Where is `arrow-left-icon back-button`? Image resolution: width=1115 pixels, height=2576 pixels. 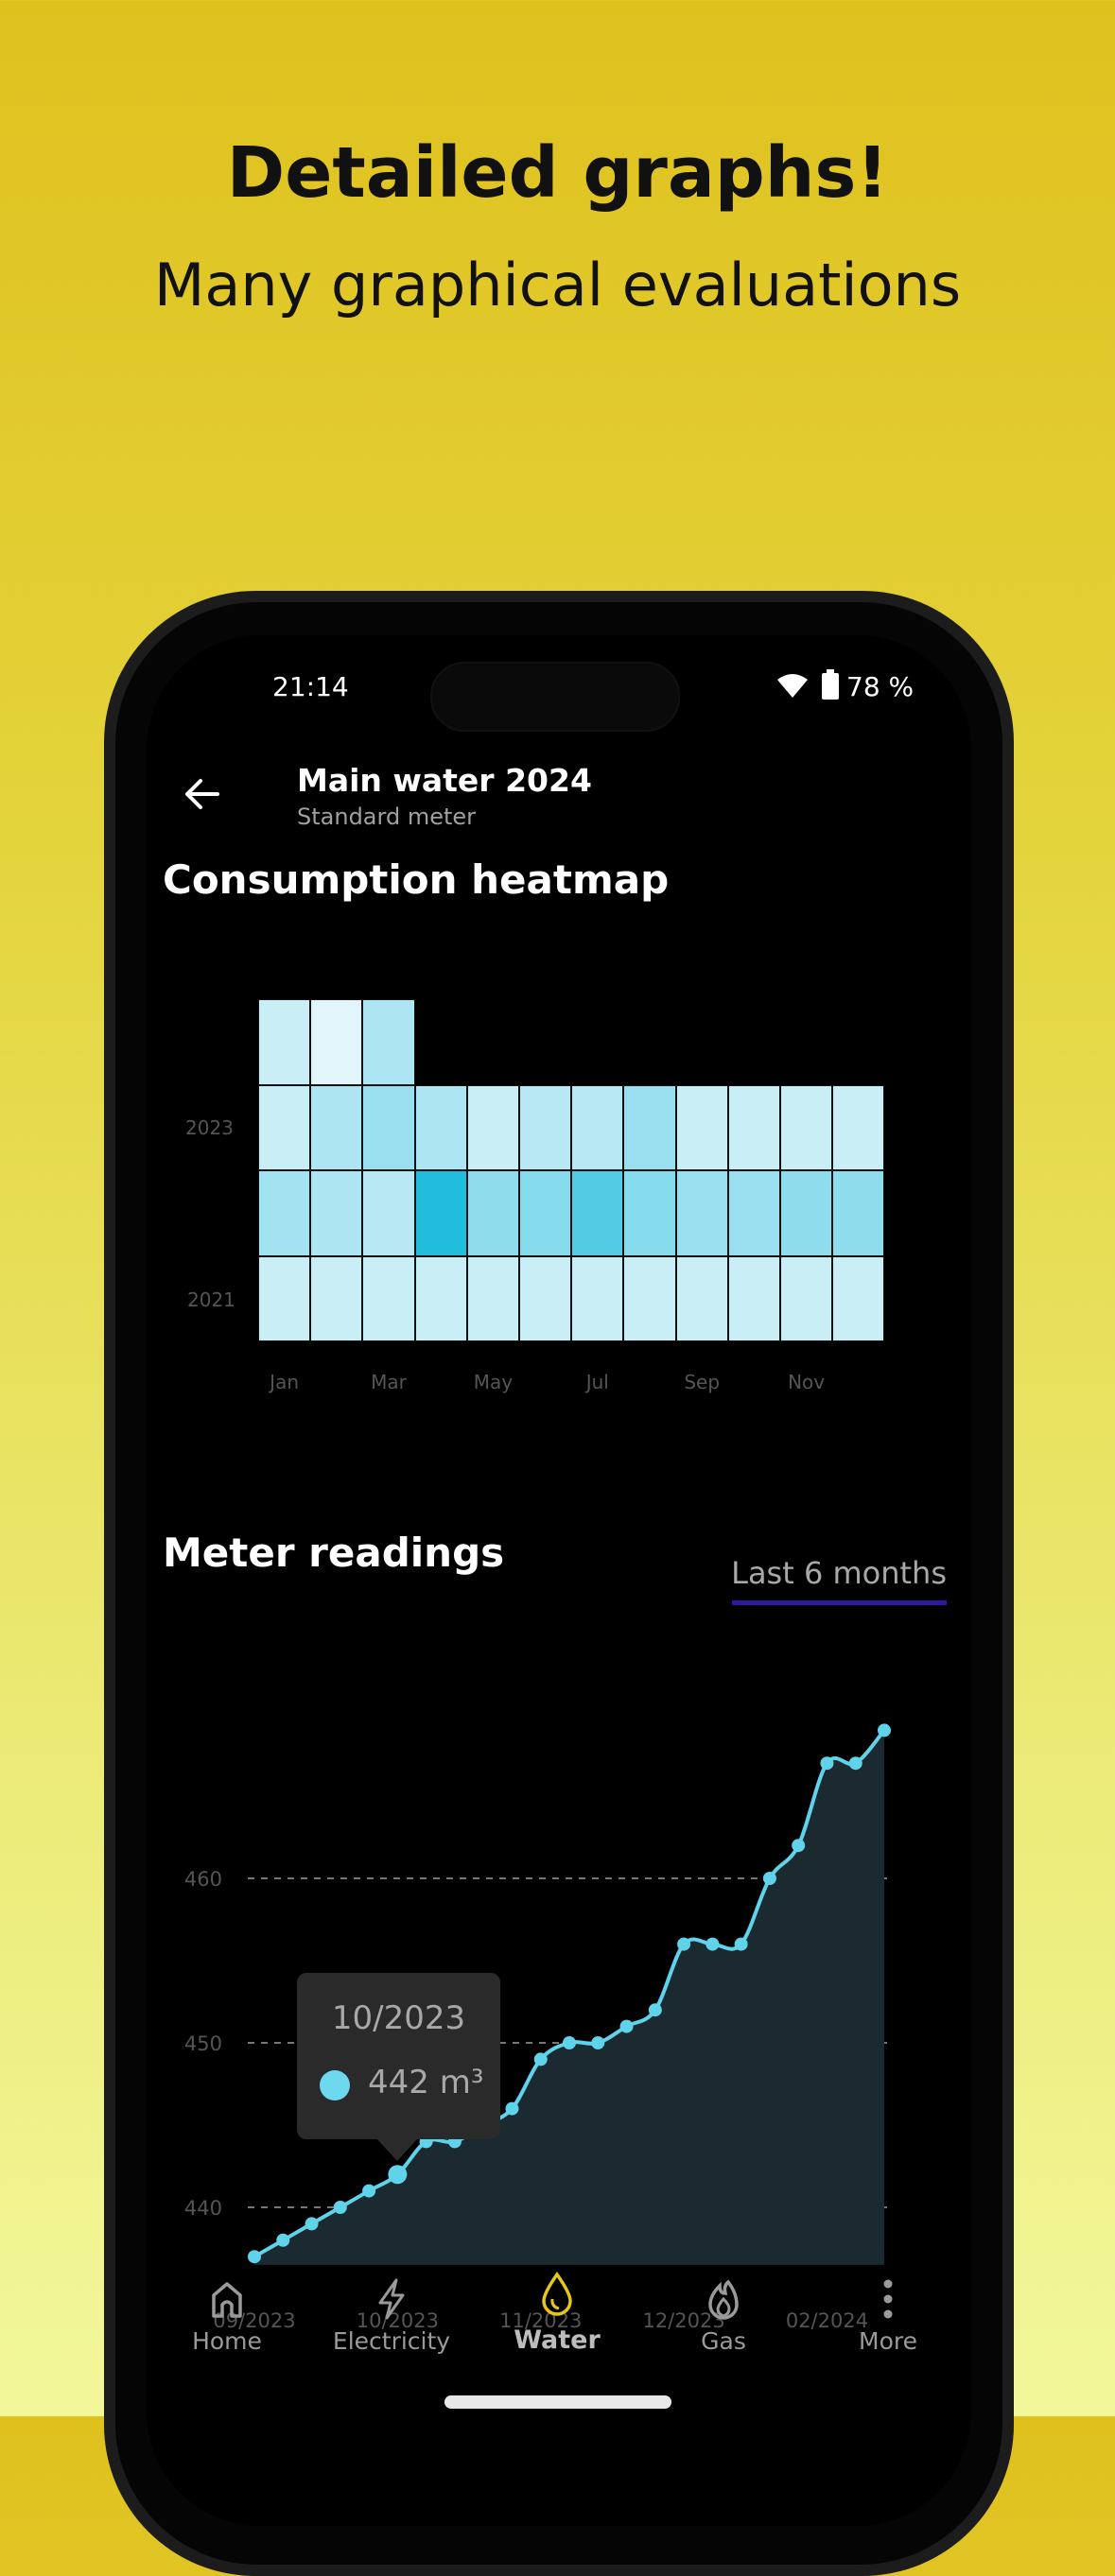 arrow-left-icon back-button is located at coordinates (202, 794).